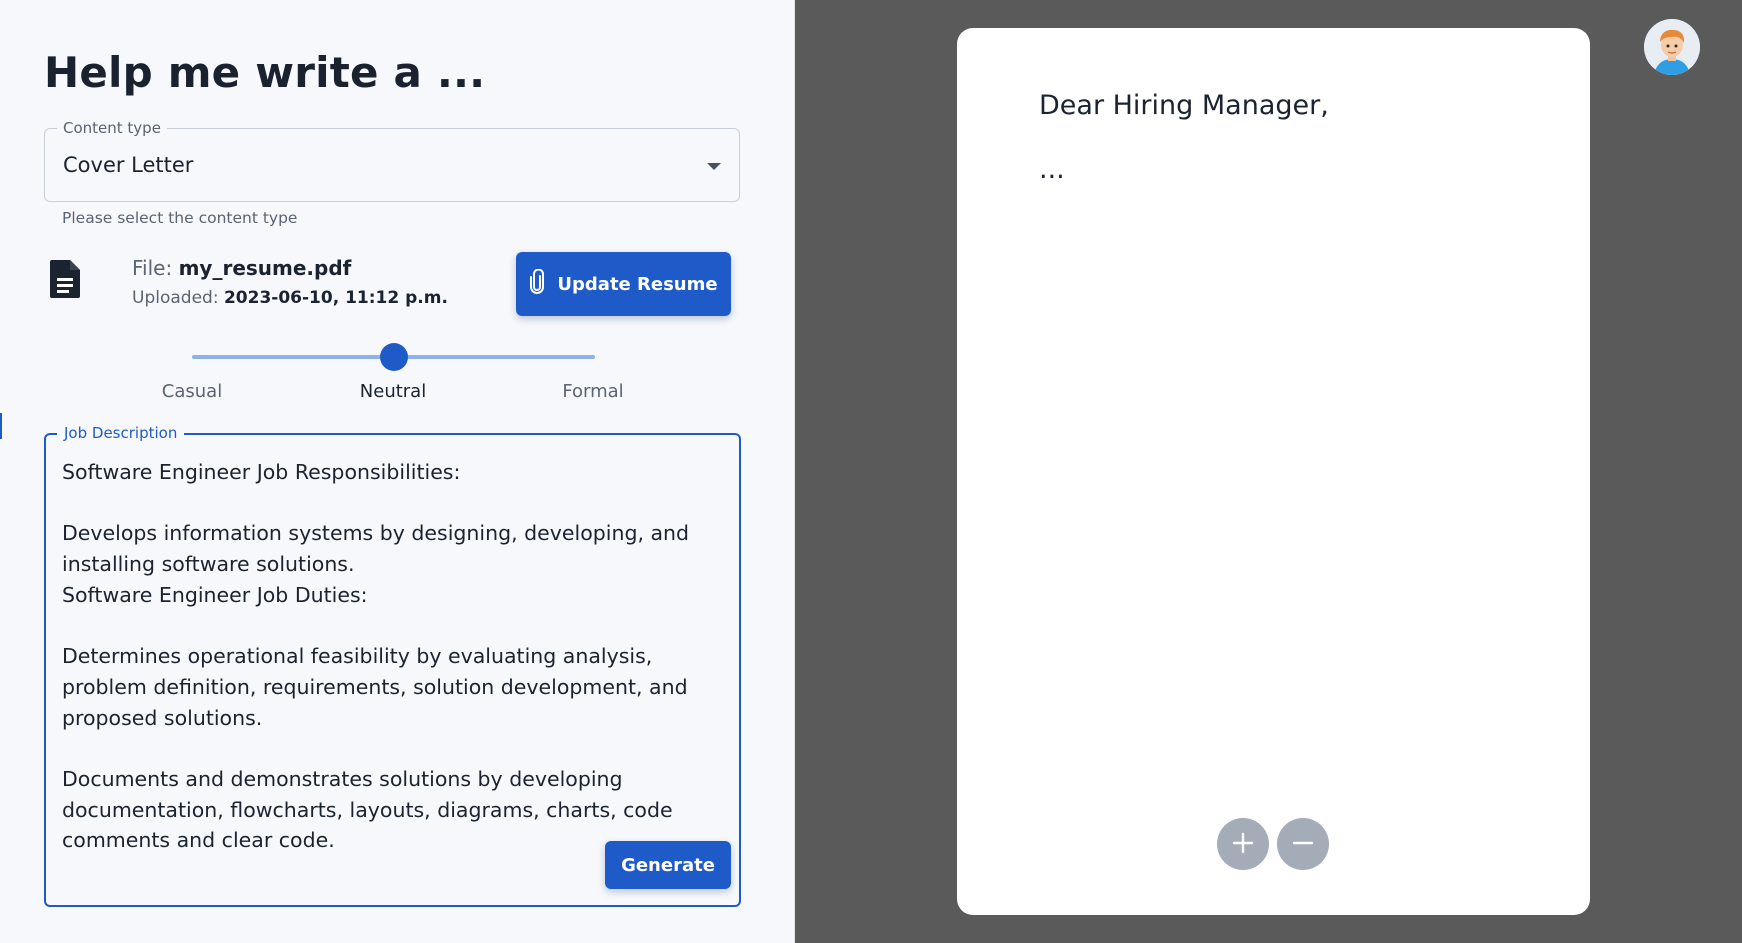 Image resolution: width=1742 pixels, height=943 pixels. I want to click on paperclip-icon, so click(537, 284).